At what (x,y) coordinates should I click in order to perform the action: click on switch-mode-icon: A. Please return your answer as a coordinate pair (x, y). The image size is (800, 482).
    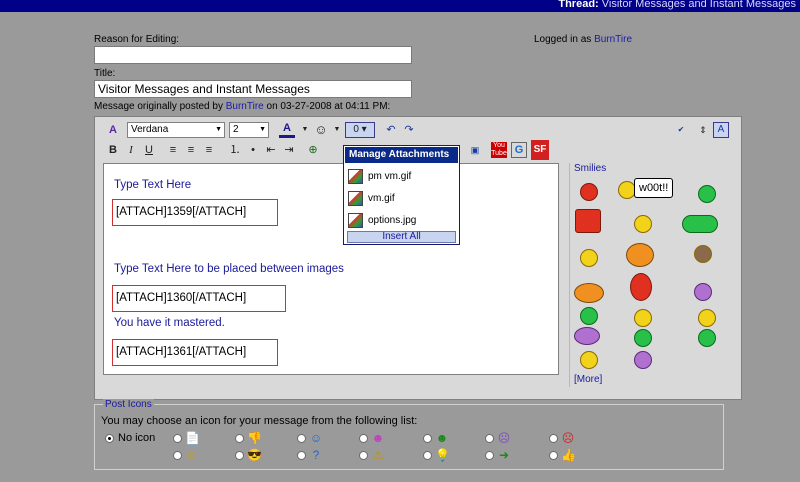
    Looking at the image, I should click on (113, 130).